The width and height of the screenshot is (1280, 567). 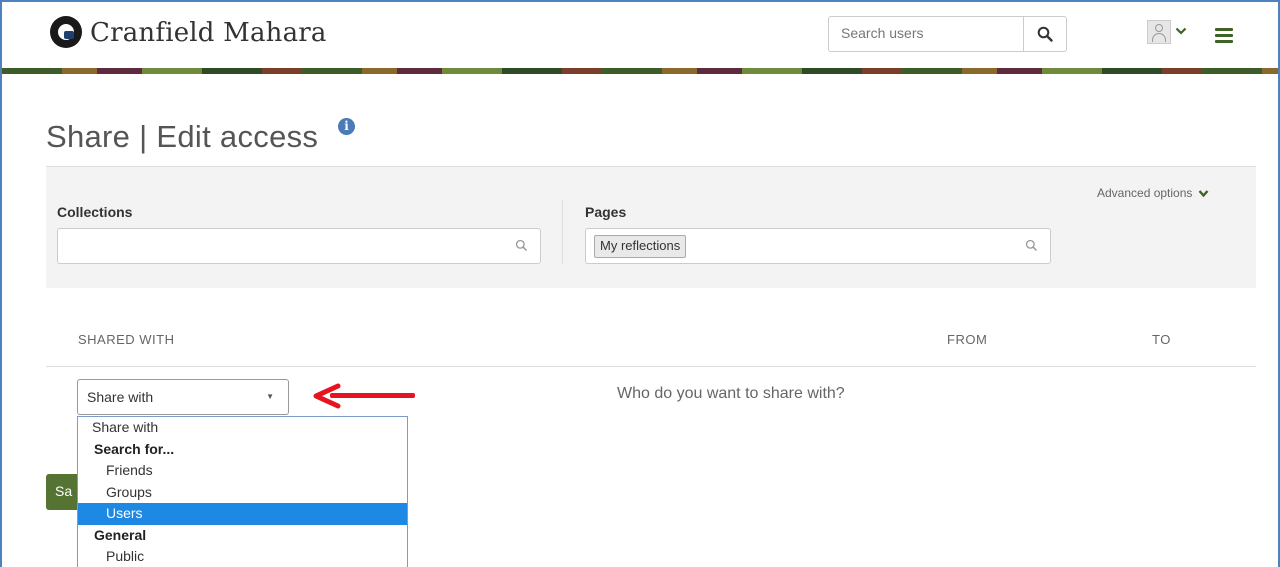 I want to click on annotation-arrow-icon, so click(x=327, y=396).